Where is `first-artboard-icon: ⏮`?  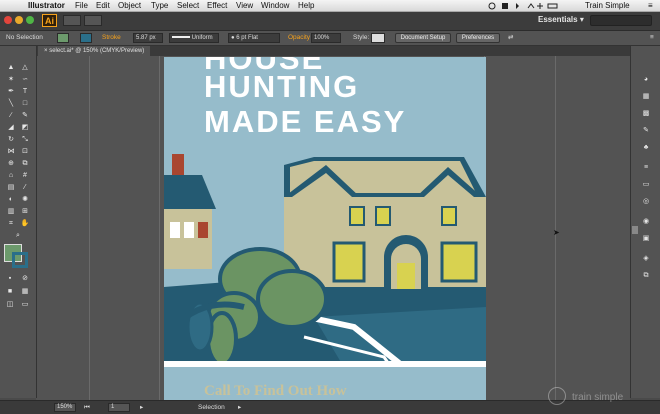
first-artboard-icon: ⏮ is located at coordinates (87, 407).